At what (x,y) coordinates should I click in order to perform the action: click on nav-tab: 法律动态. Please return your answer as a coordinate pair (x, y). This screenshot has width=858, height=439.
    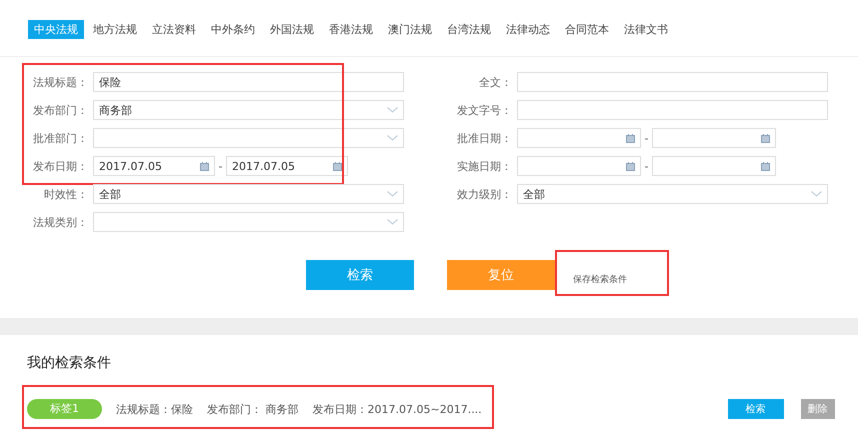
    Looking at the image, I should click on (528, 29).